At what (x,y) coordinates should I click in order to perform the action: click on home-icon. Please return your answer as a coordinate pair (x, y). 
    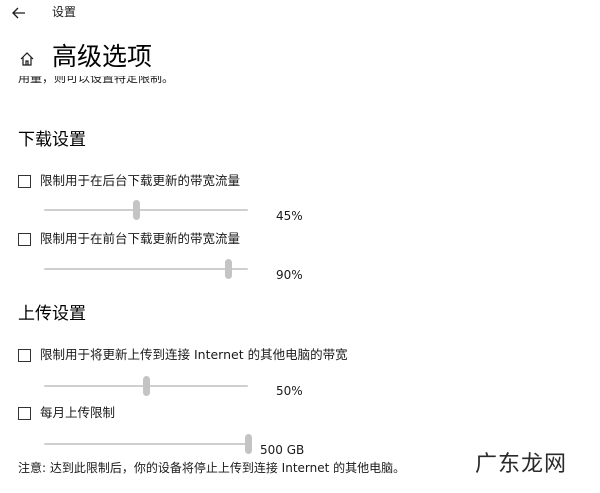
    Looking at the image, I should click on (27, 59).